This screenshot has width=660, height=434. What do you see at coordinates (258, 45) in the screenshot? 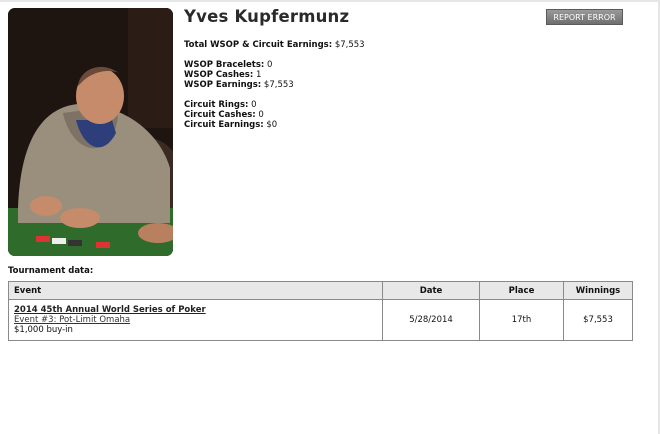
I see `total-earnings-label: Total WSOP & Circuit Earnings:` at bounding box center [258, 45].